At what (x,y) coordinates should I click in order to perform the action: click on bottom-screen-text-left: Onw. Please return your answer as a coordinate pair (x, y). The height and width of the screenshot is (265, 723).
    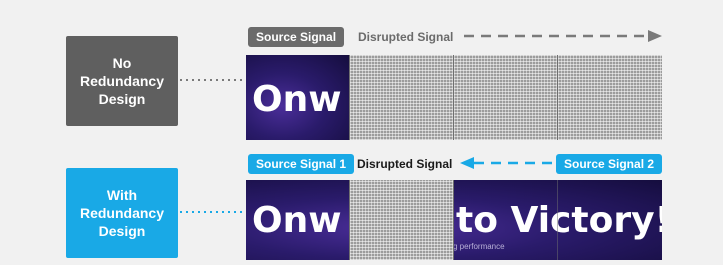
    Looking at the image, I should click on (297, 220).